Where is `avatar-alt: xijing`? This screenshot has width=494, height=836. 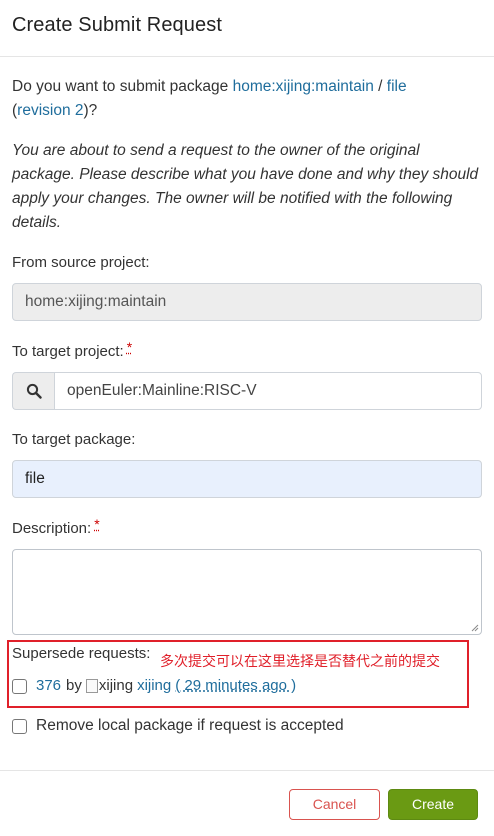 avatar-alt: xijing is located at coordinates (116, 685).